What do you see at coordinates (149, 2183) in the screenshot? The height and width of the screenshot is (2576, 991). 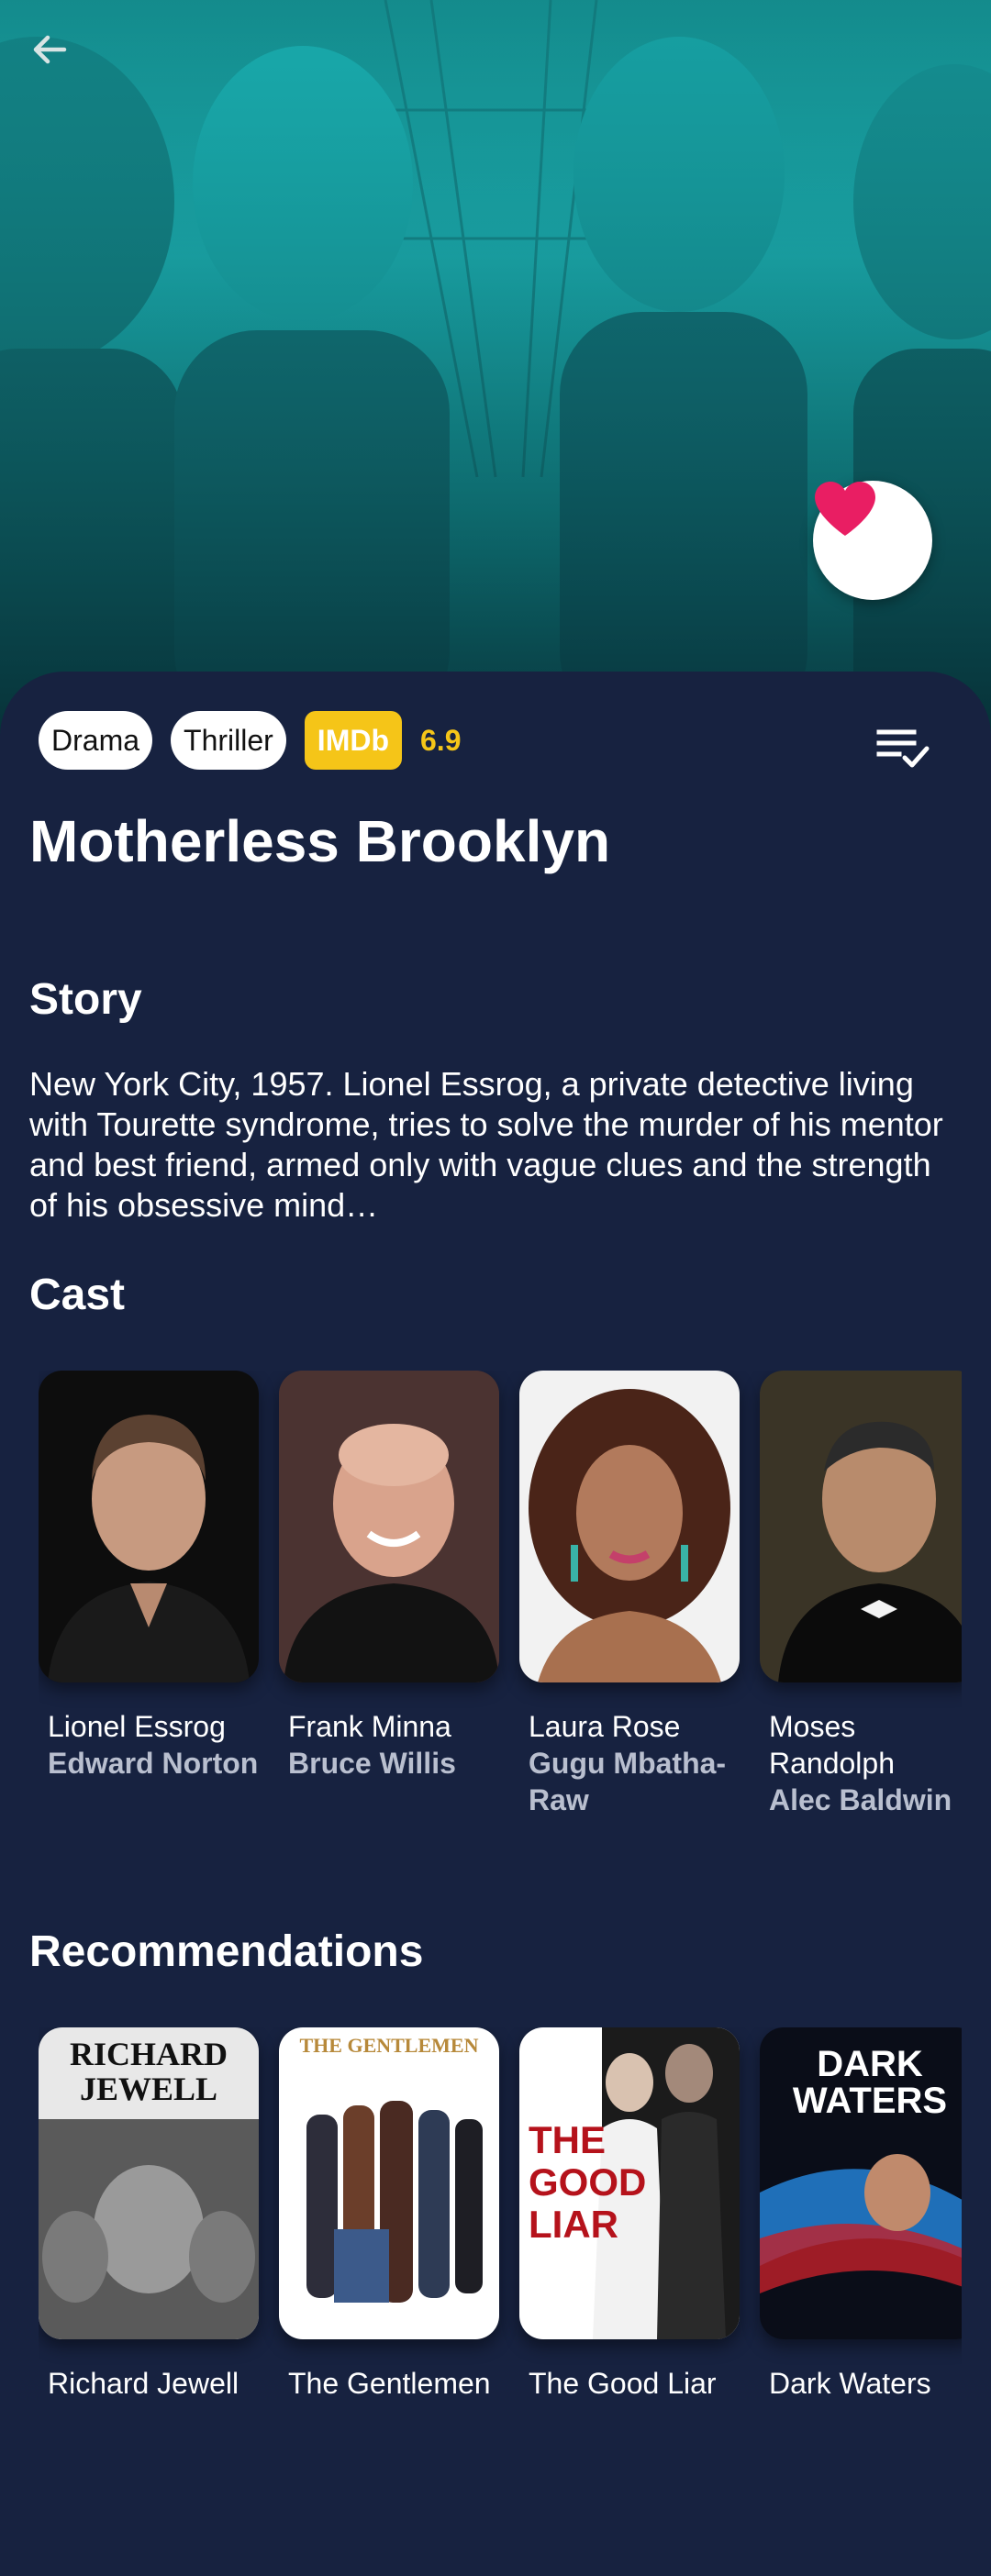 I see `movie-poster: RICHARD JEWELL` at bounding box center [149, 2183].